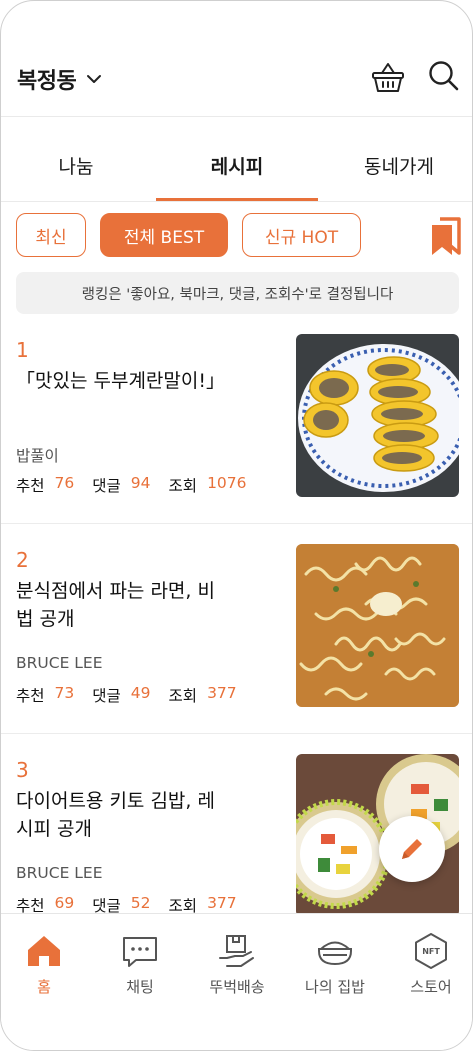 The width and height of the screenshot is (473, 1051). I want to click on recipe-title: 다이어트용 키토 김밥, 레시피 공개, so click(115, 815).